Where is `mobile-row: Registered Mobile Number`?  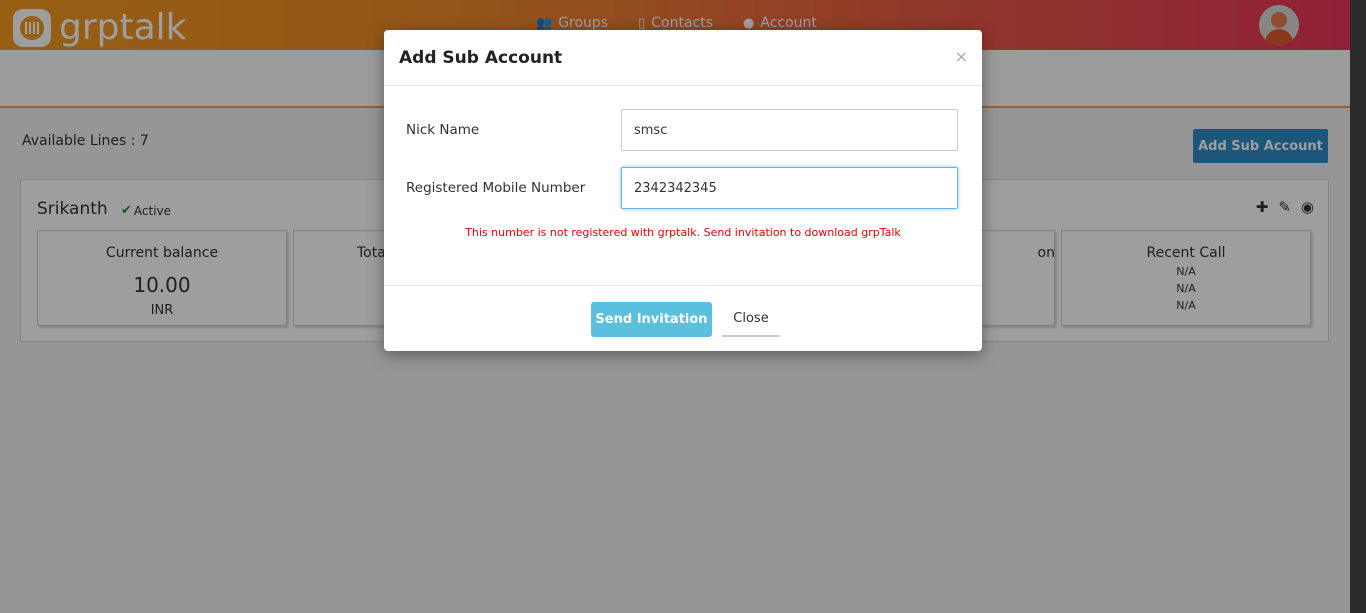 mobile-row: Registered Mobile Number is located at coordinates (682, 188).